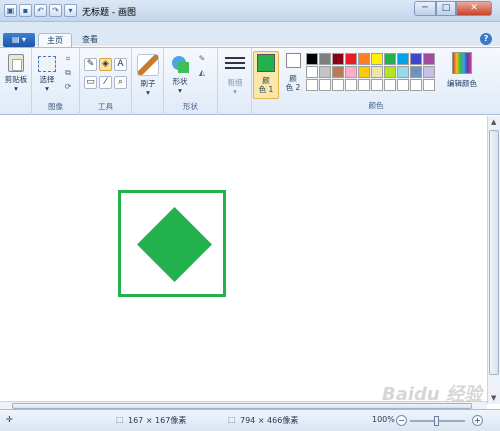 The image size is (500, 431). What do you see at coordinates (9, 419) in the screenshot?
I see `cursor-position-icon: ✛` at bounding box center [9, 419].